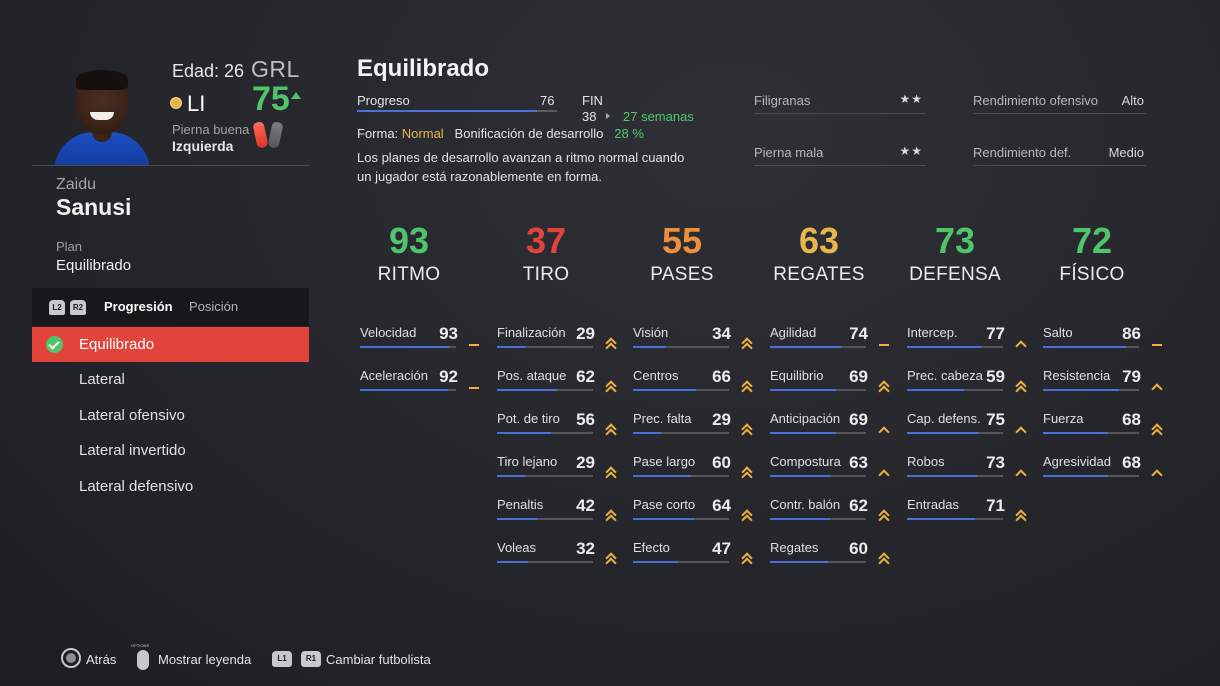 The width and height of the screenshot is (1220, 686). Describe the element at coordinates (1059, 155) in the screenshot. I see `defense-workrate-row: Rendimiento def. Medio` at that location.